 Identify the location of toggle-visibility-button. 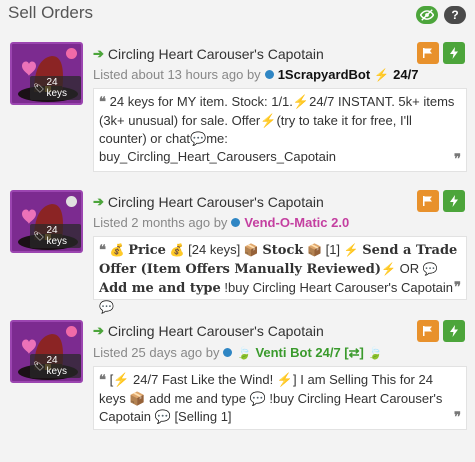
(427, 15).